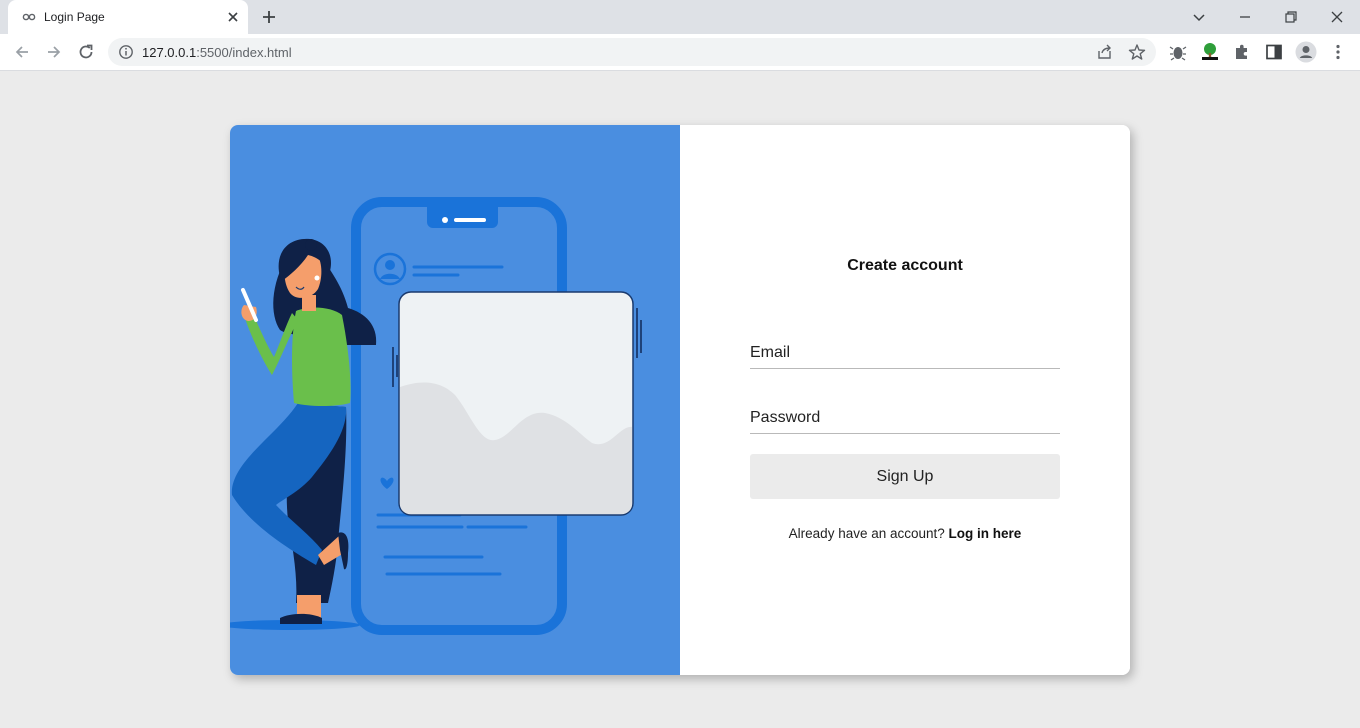  What do you see at coordinates (1210, 52) in the screenshot?
I see `tree-extension-icon` at bounding box center [1210, 52].